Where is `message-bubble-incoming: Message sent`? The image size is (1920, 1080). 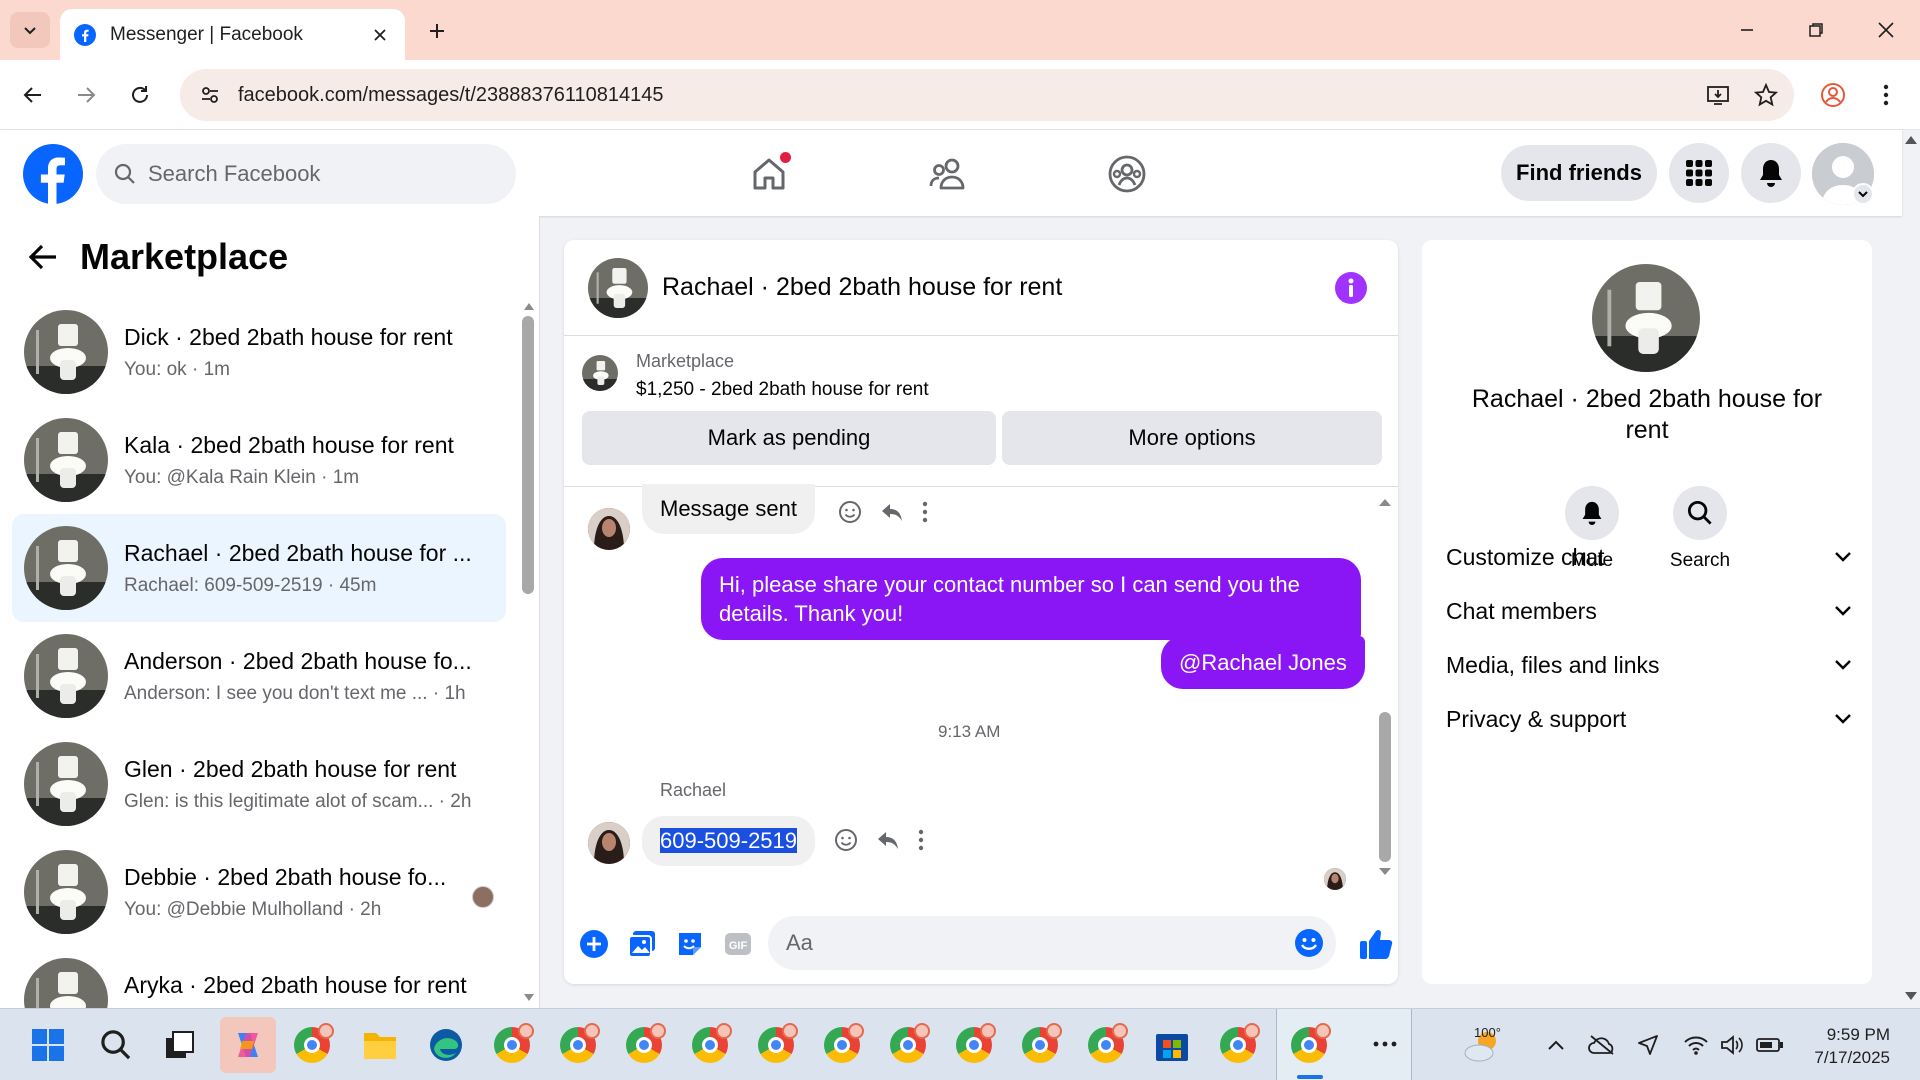 message-bubble-incoming: Message sent is located at coordinates (728, 509).